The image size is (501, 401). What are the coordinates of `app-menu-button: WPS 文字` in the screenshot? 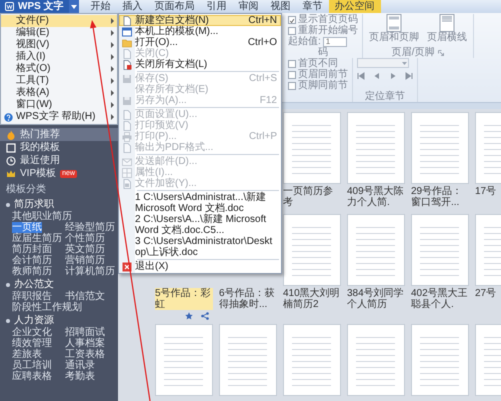 It's located at (34, 6).